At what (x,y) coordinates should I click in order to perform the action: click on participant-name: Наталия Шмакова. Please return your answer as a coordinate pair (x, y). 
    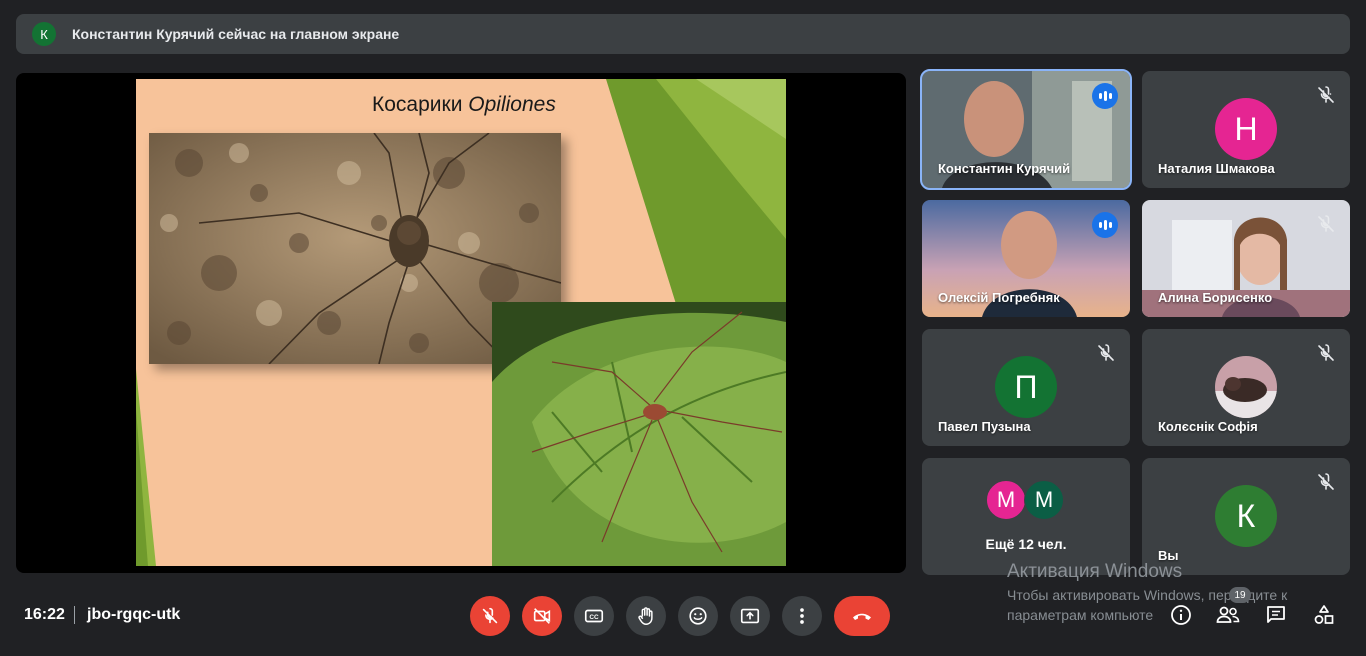
    Looking at the image, I should click on (1216, 168).